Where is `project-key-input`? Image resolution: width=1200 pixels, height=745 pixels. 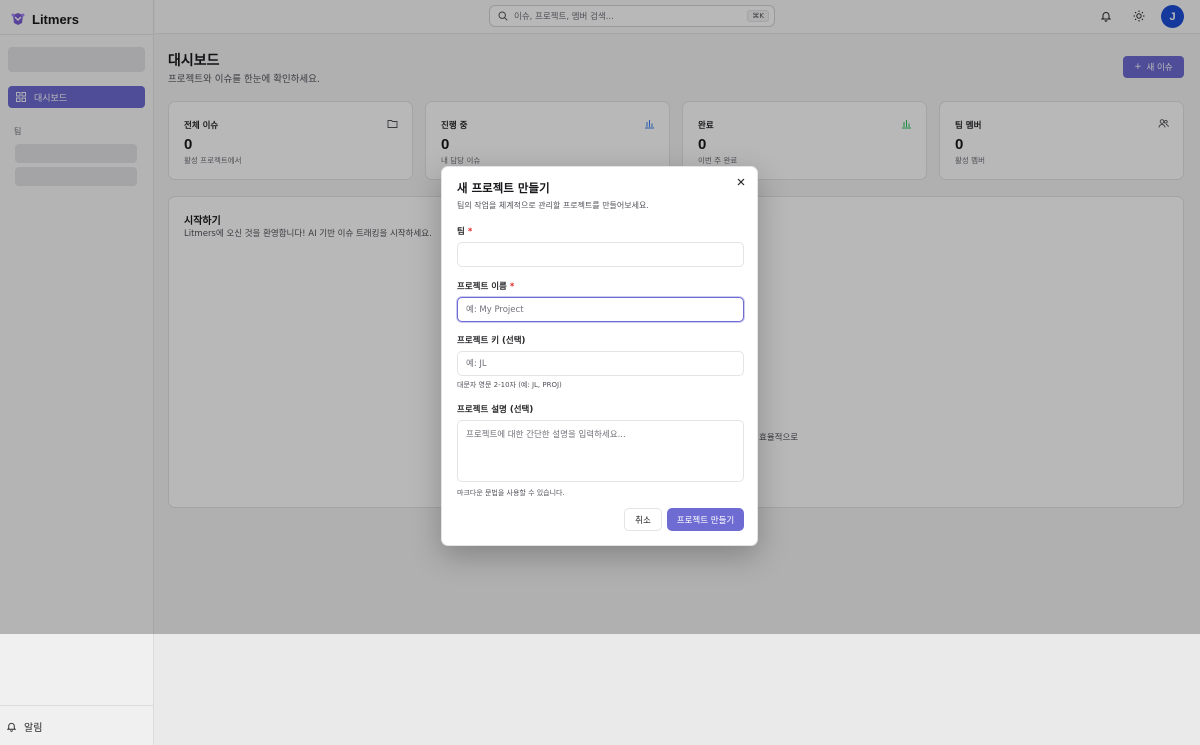 project-key-input is located at coordinates (600, 363).